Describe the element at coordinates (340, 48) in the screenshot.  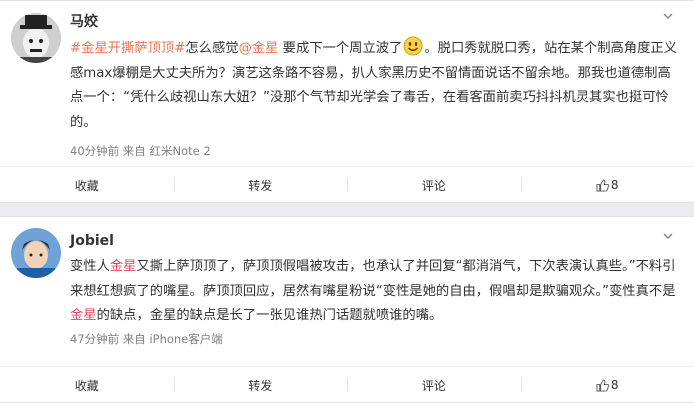
I see `text-segment: 要成下一个周立波了` at that location.